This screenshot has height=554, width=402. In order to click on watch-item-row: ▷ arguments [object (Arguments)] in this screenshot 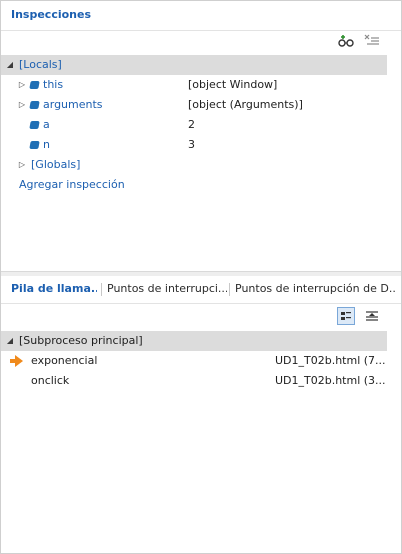, I will do `click(194, 105)`.